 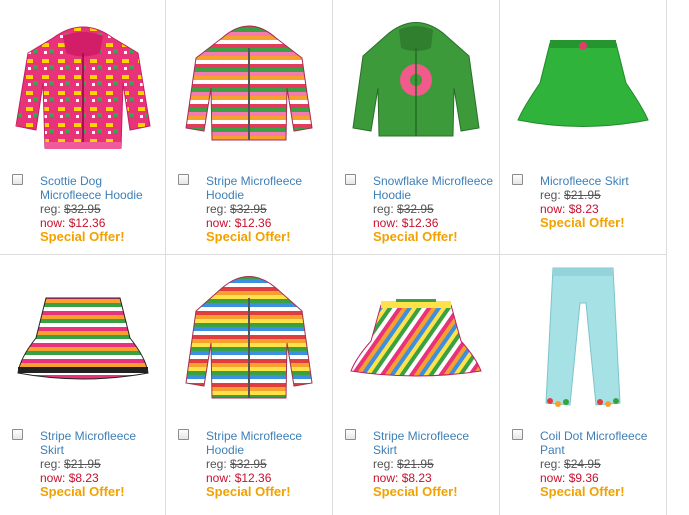 What do you see at coordinates (249, 338) in the screenshot?
I see `rainbow-striped-hoodie-image` at bounding box center [249, 338].